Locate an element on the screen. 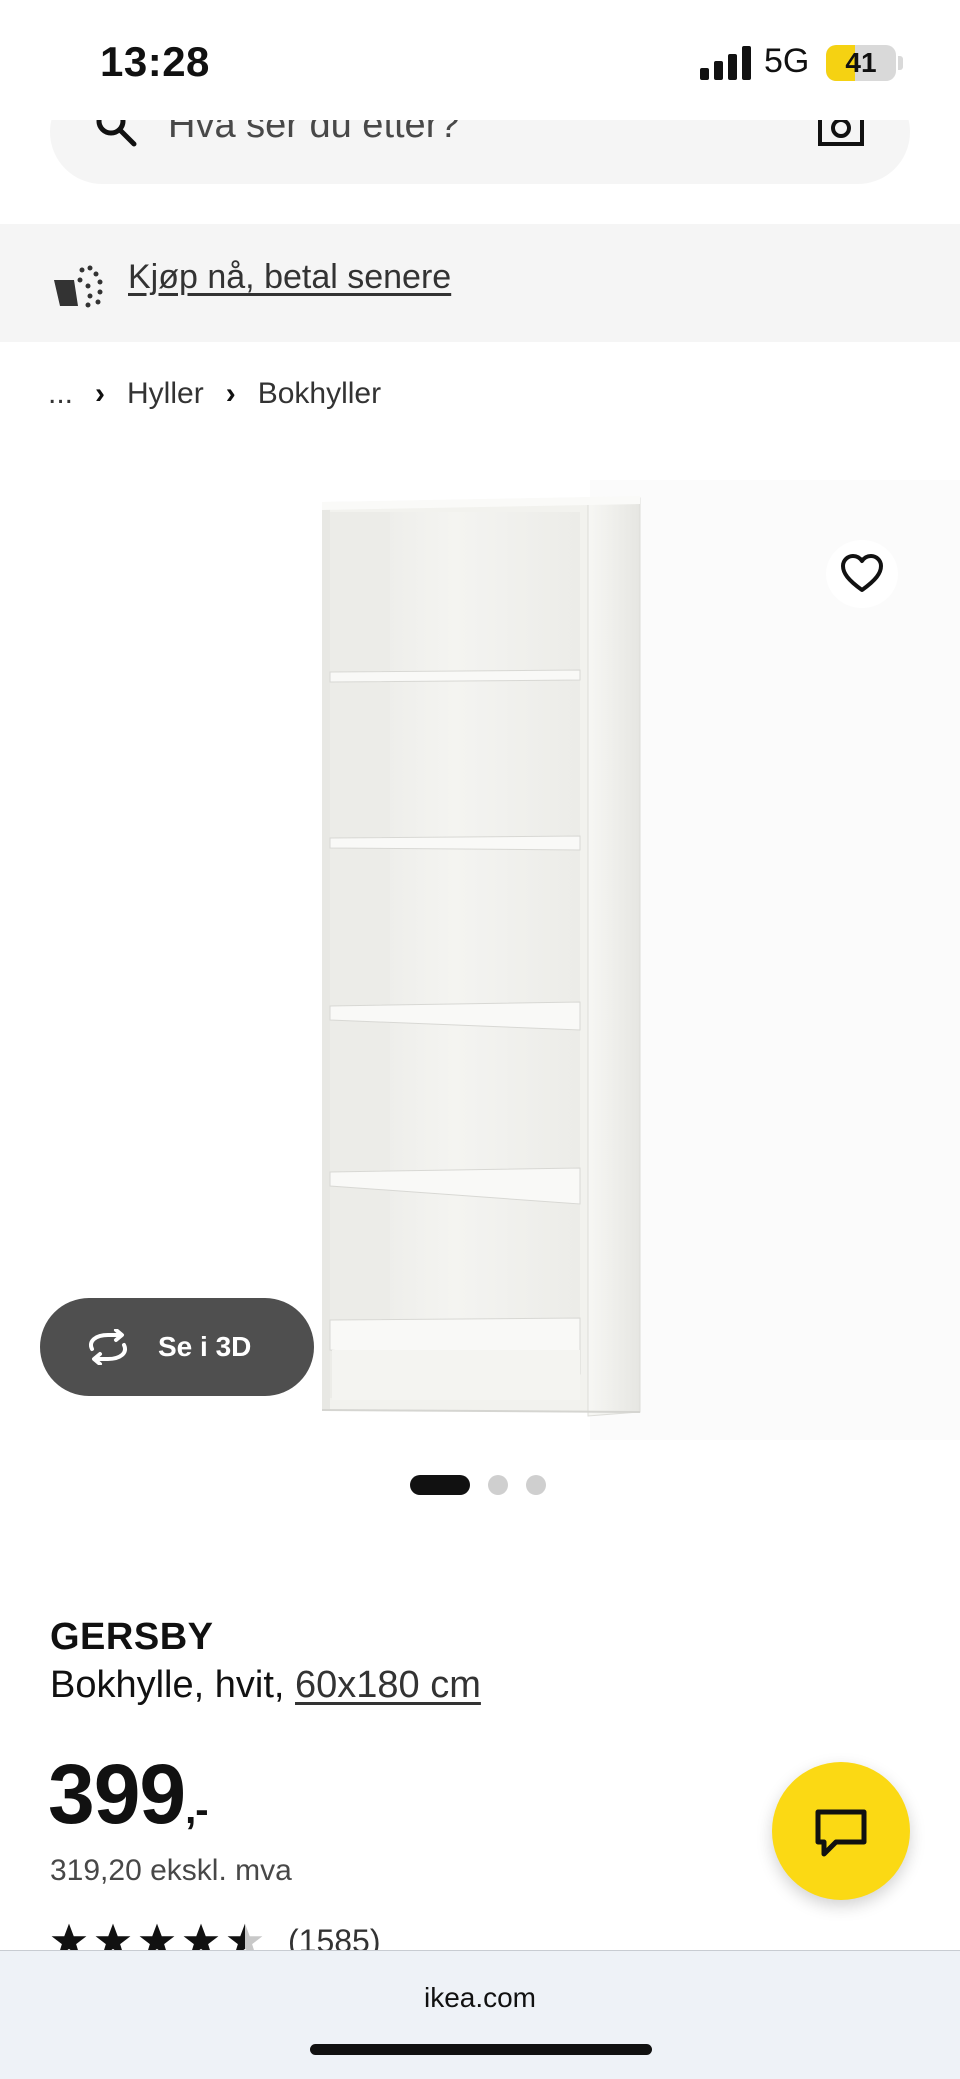 This screenshot has height=2079, width=960. battery-tip is located at coordinates (900, 63).